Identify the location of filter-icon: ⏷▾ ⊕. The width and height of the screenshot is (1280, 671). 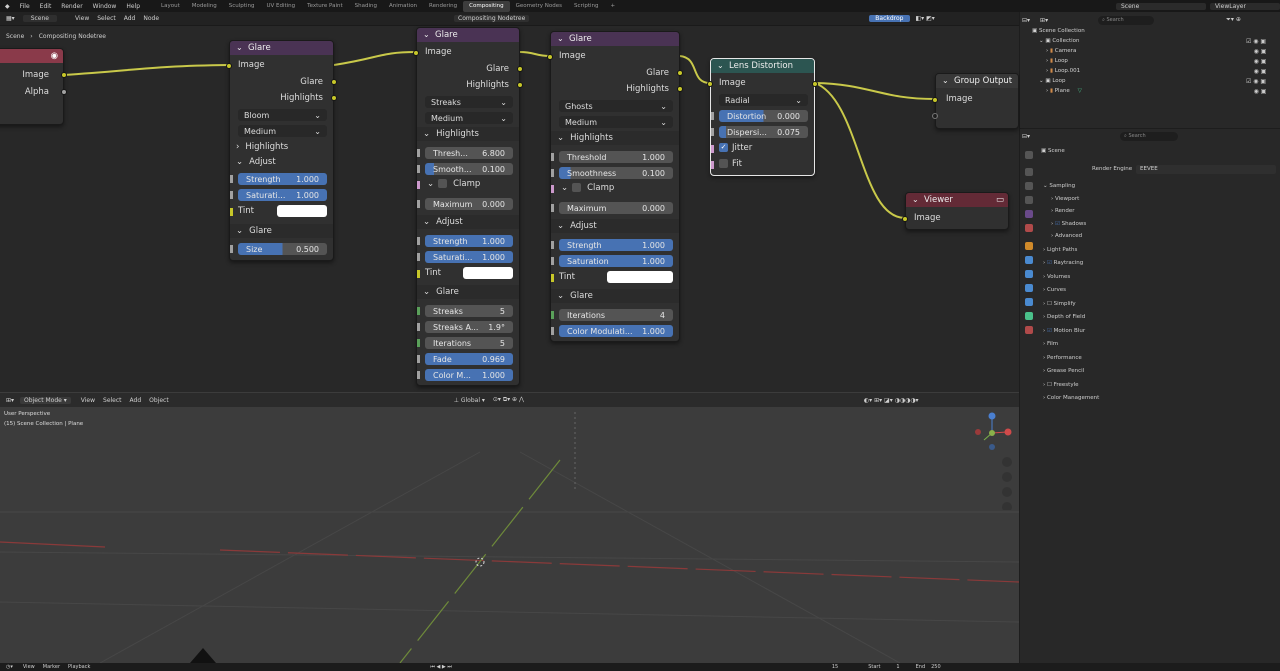
(1233, 20).